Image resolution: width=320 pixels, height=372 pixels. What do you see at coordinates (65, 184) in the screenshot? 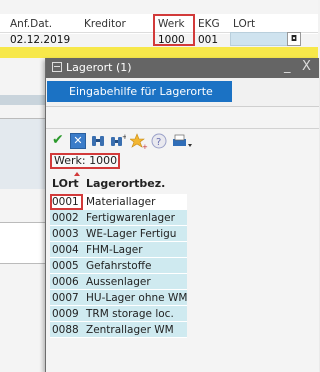
I see `column-header-lort: LOrt` at bounding box center [65, 184].